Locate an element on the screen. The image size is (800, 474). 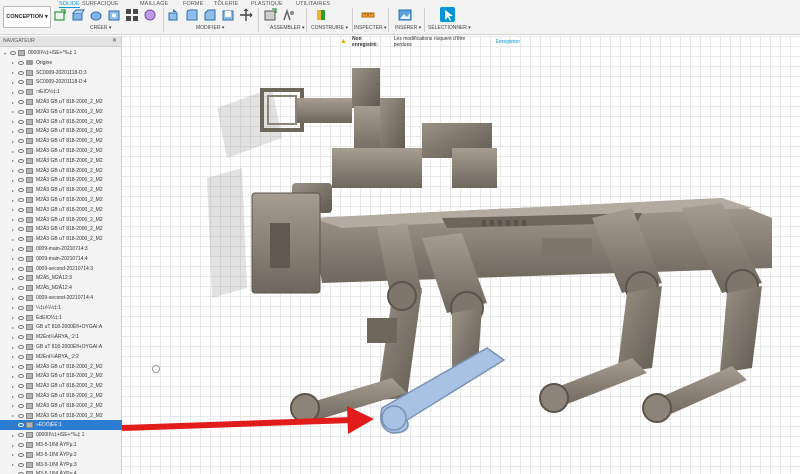
tree-node: ▸ SC0009-20201118-D:4 is located at coordinates (61, 82).